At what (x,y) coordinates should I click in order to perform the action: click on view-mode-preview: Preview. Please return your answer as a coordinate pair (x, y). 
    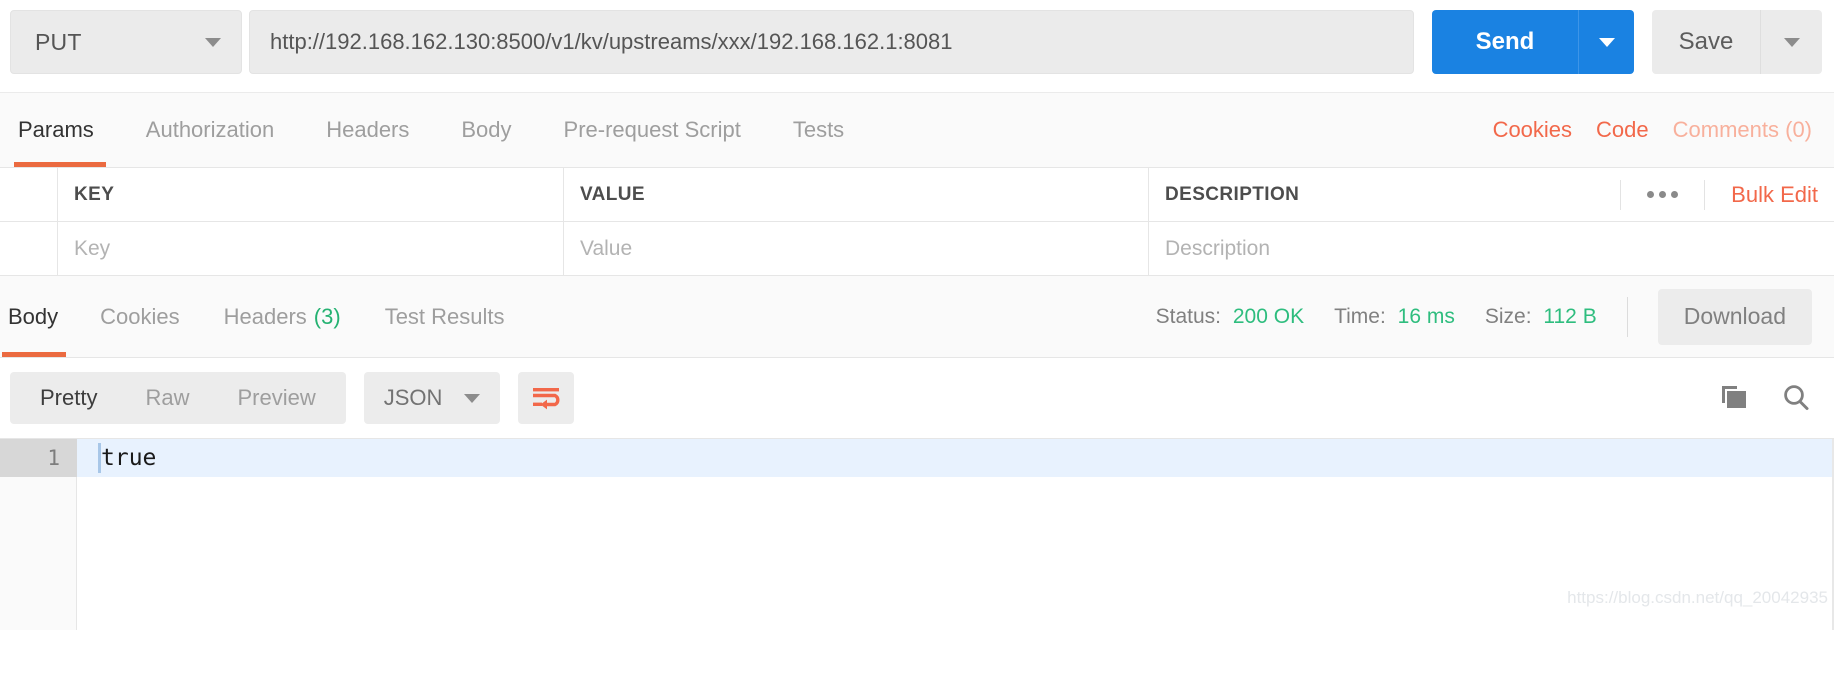
    Looking at the image, I should click on (276, 398).